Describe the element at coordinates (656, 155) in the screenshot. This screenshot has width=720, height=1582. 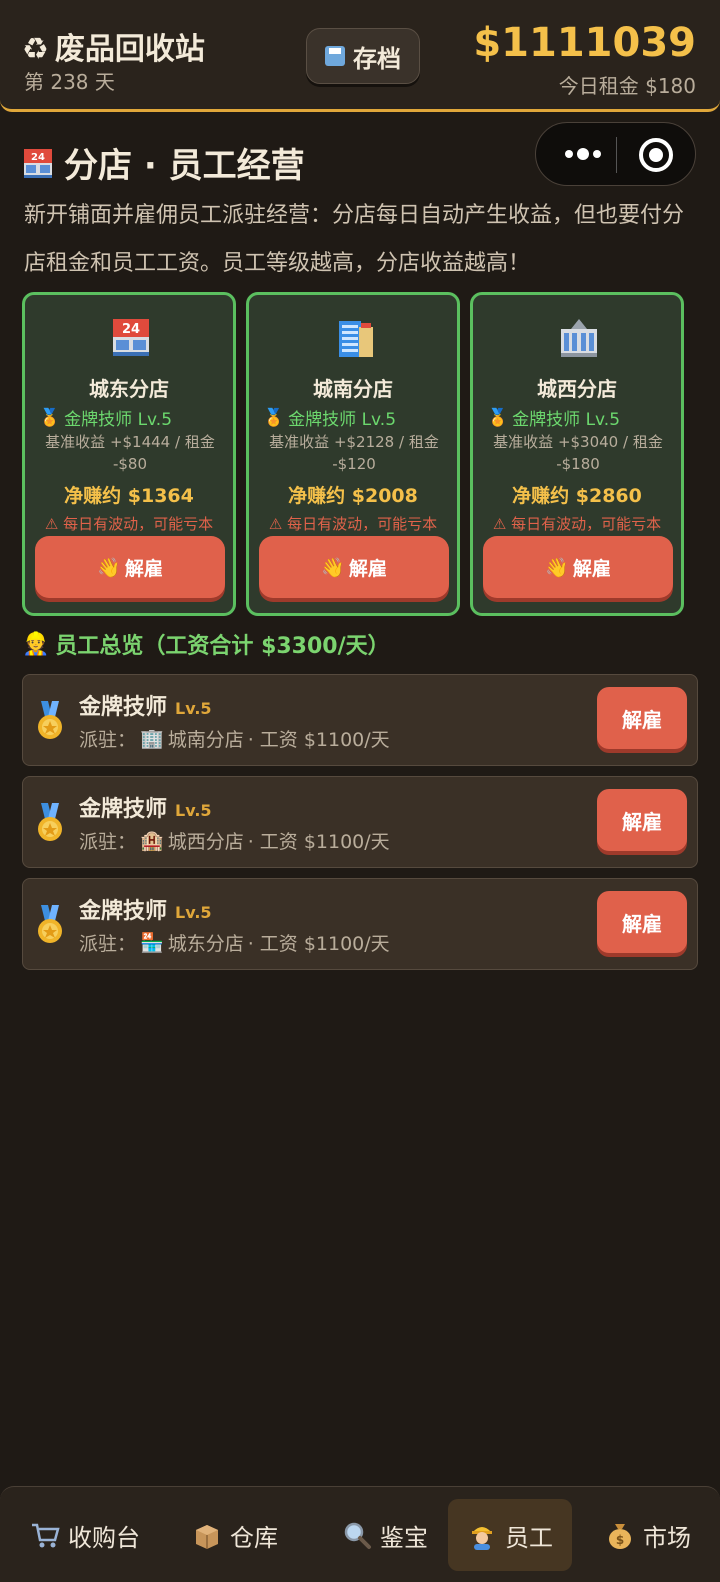
I see `close-miniprogram-icon` at that location.